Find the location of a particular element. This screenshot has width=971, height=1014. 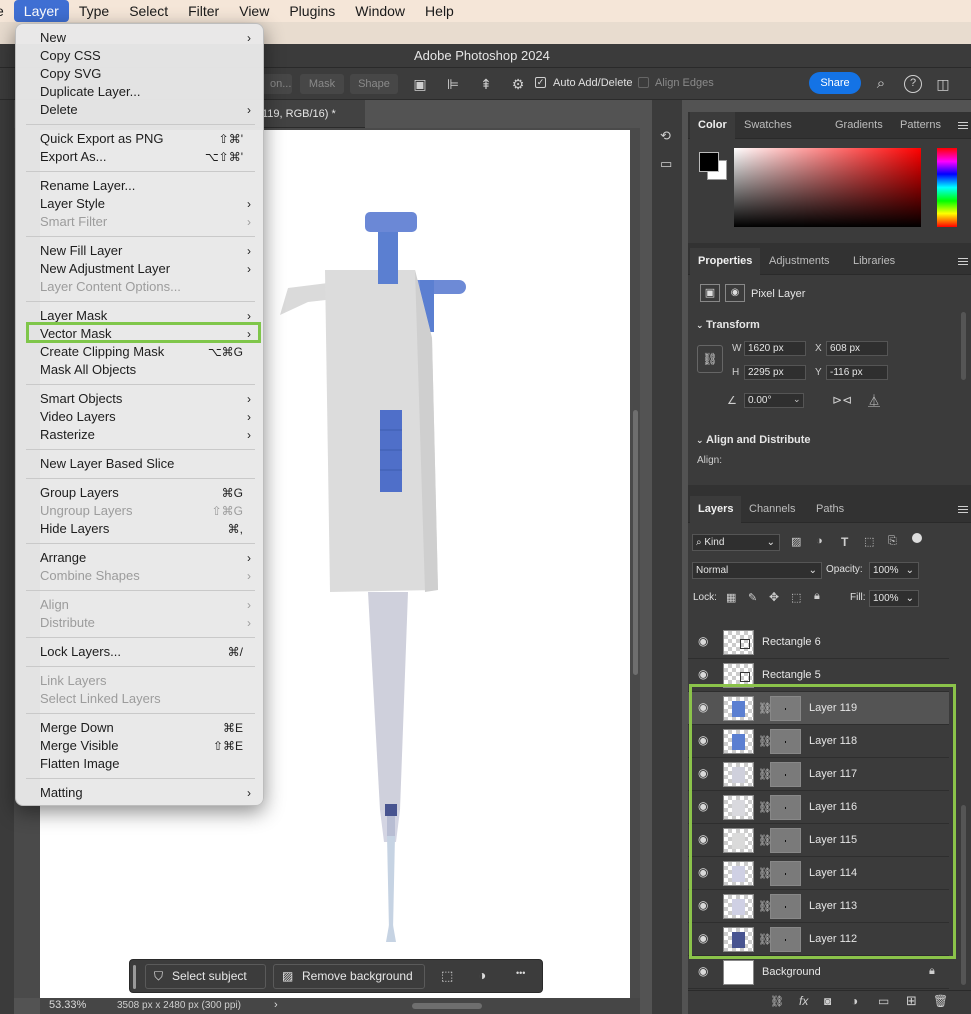

menu-item-delete: Delete › is located at coordinates (140, 110).